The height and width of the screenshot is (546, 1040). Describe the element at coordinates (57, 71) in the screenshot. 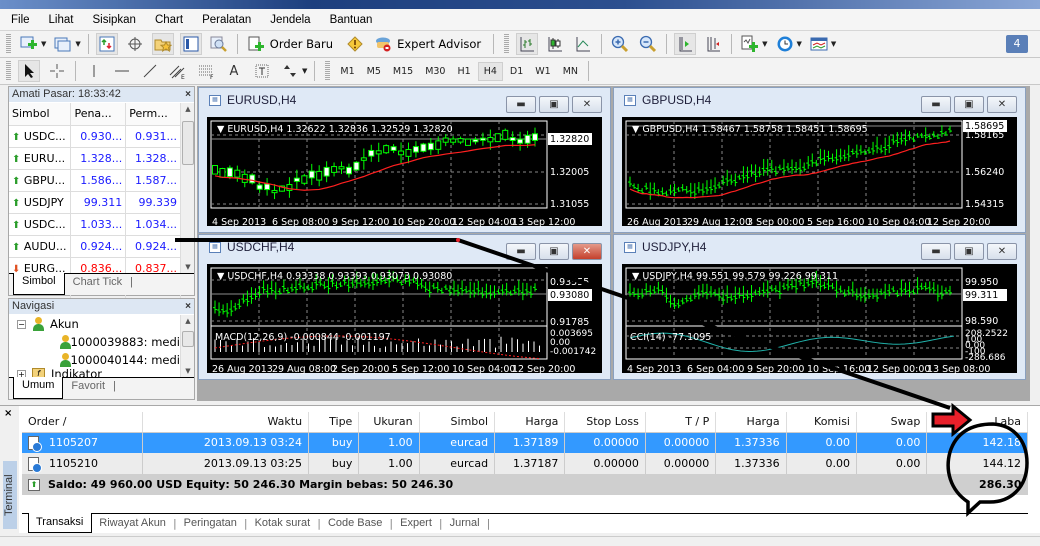

I see `crosshair-icon` at that location.